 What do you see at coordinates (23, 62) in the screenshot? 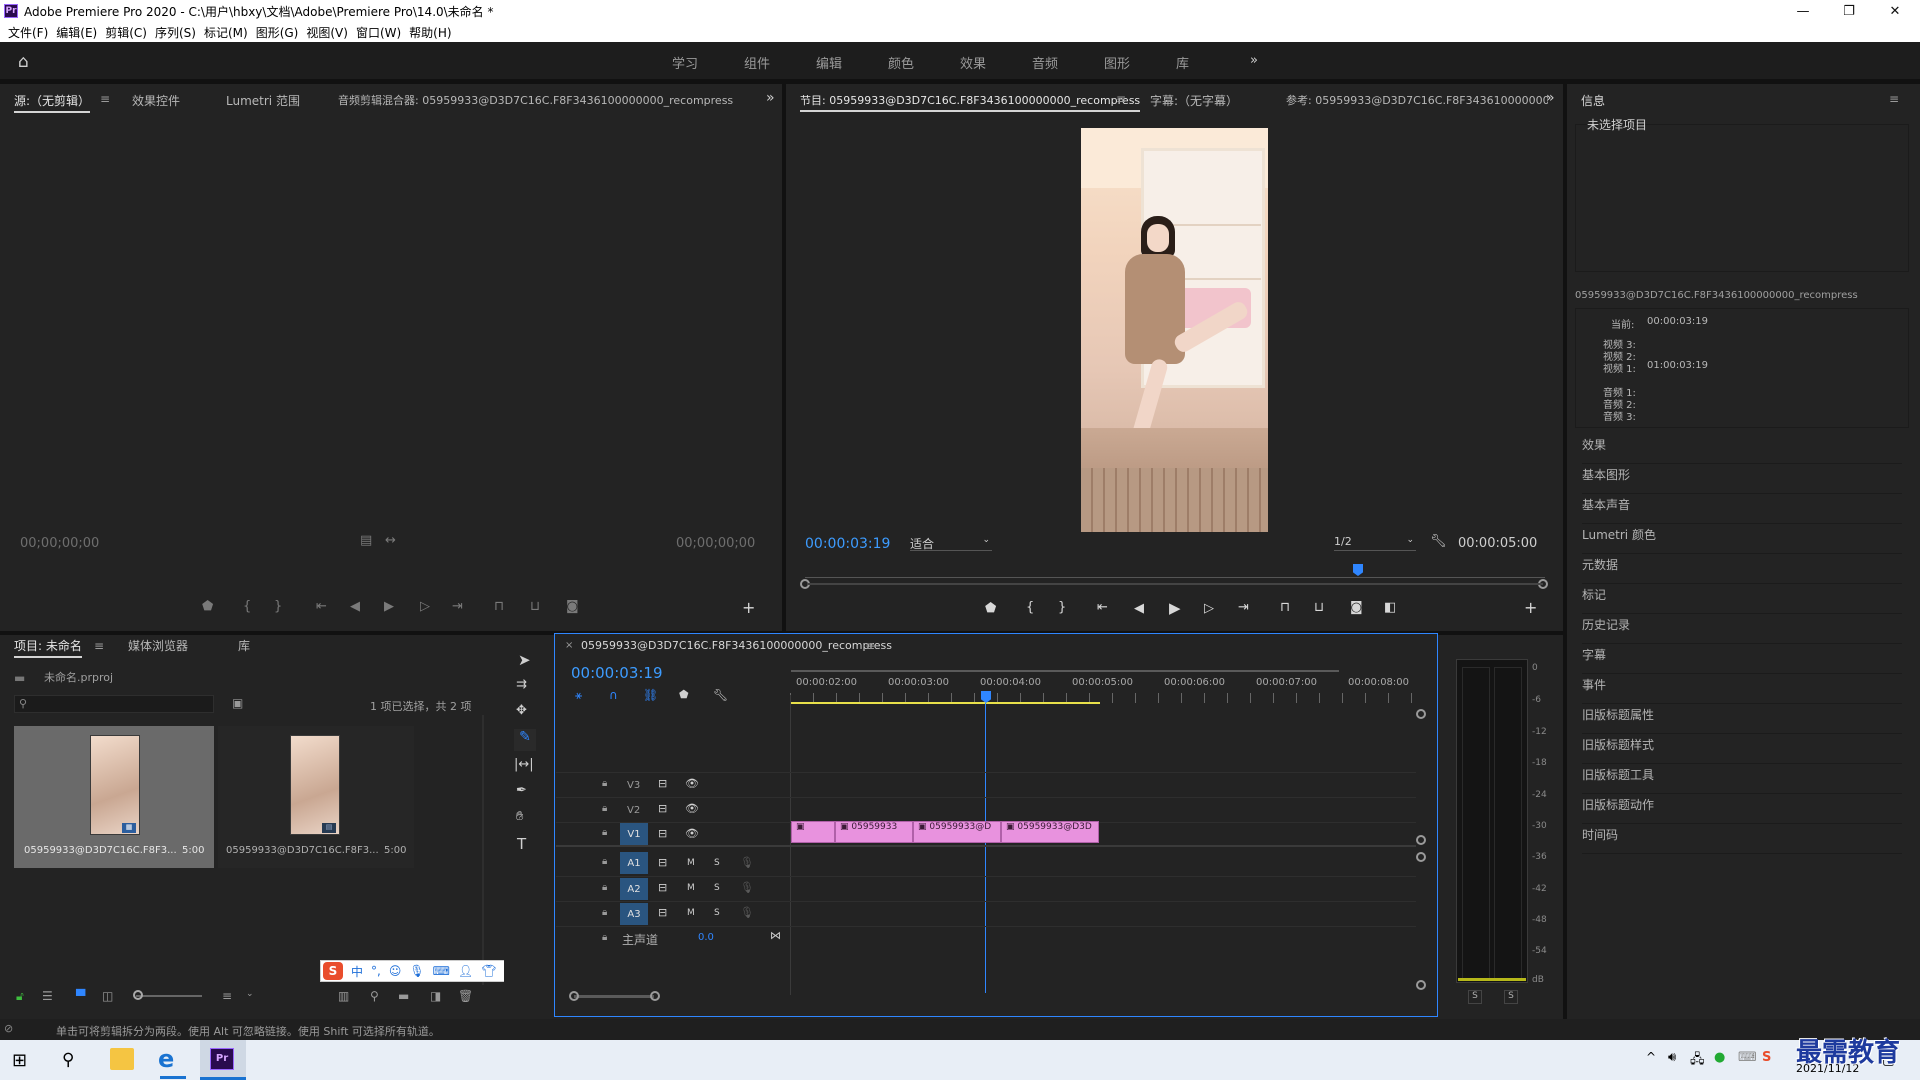
I see `home-icon: ⌂` at bounding box center [23, 62].